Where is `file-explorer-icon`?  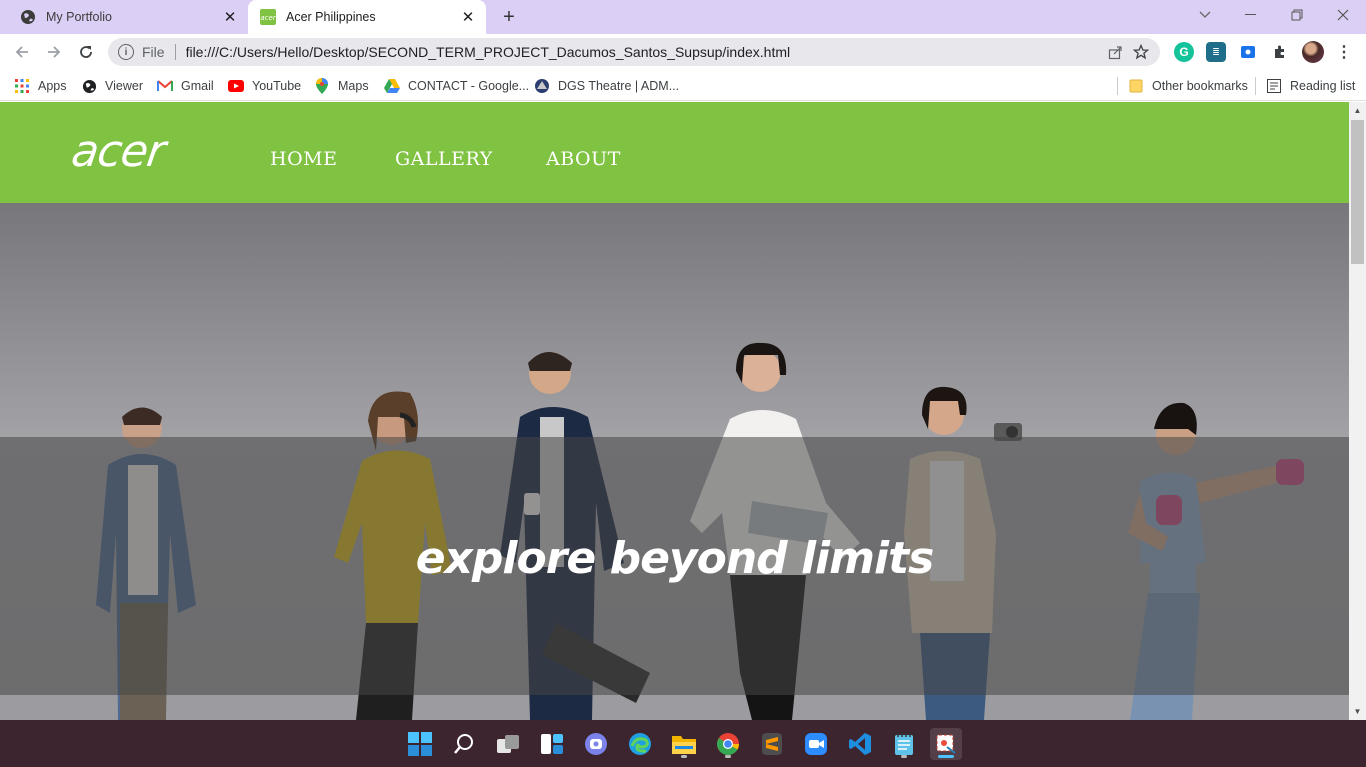 file-explorer-icon is located at coordinates (684, 744).